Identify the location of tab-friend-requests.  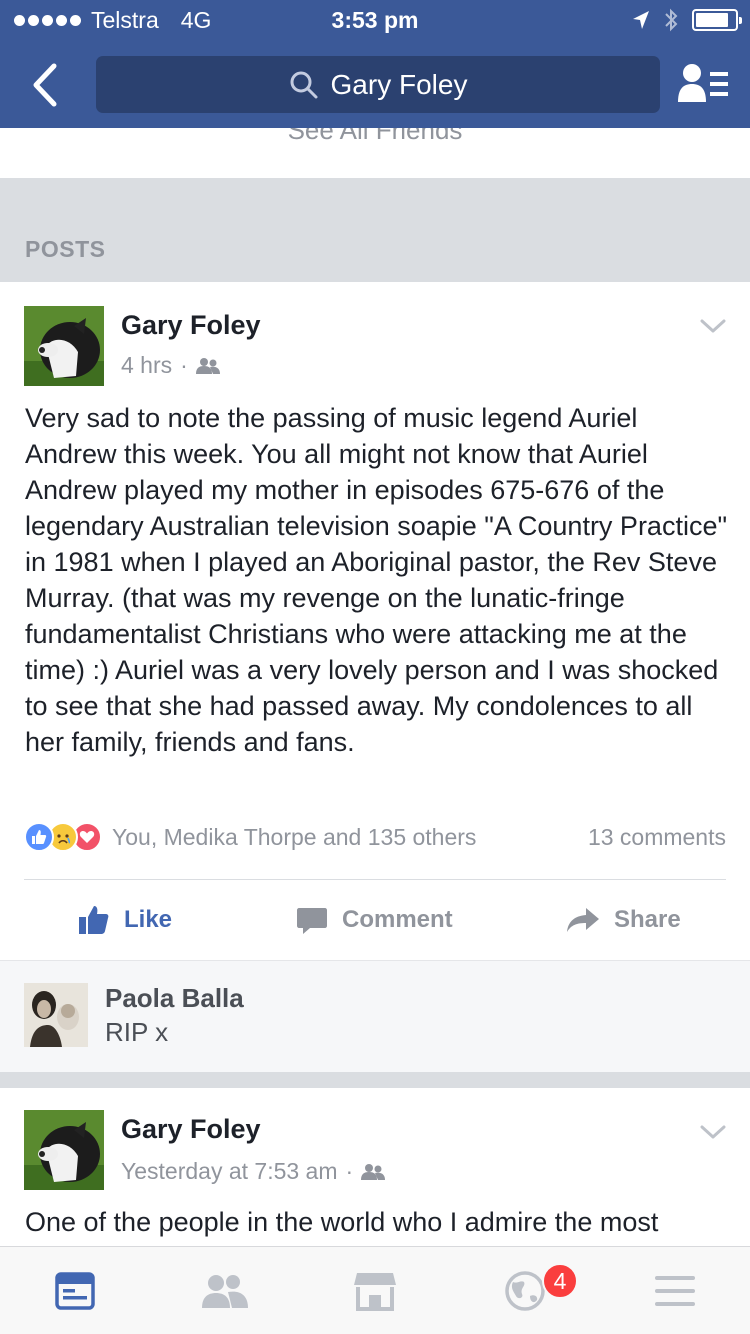
(225, 1291).